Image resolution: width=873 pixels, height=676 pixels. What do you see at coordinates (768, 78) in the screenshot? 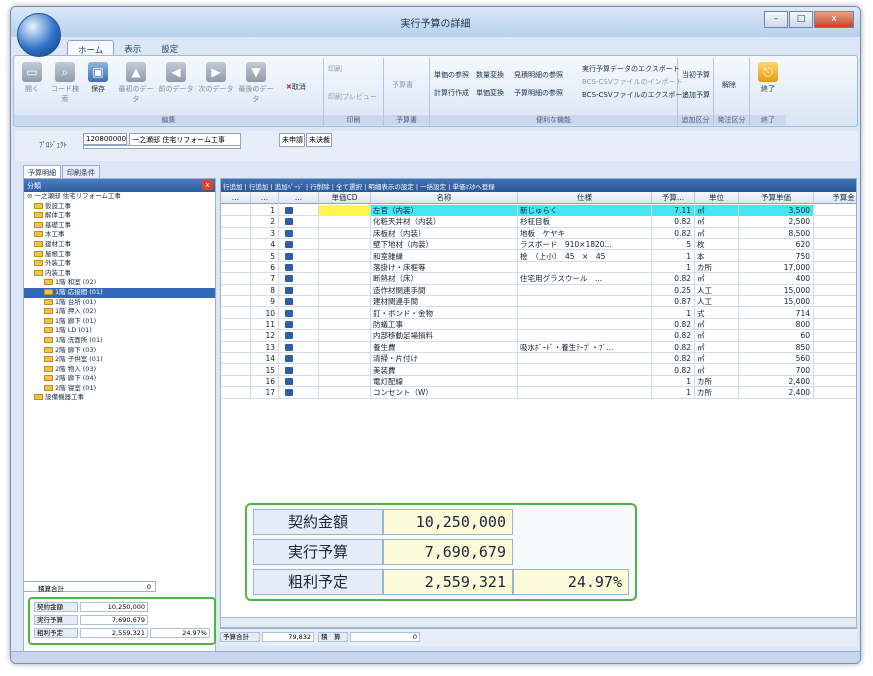
I see `exit-button: ⎋ 終了` at bounding box center [768, 78].